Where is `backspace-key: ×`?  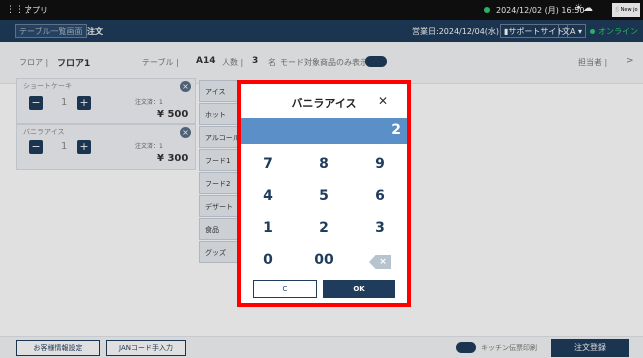 backspace-key: × is located at coordinates (380, 260).